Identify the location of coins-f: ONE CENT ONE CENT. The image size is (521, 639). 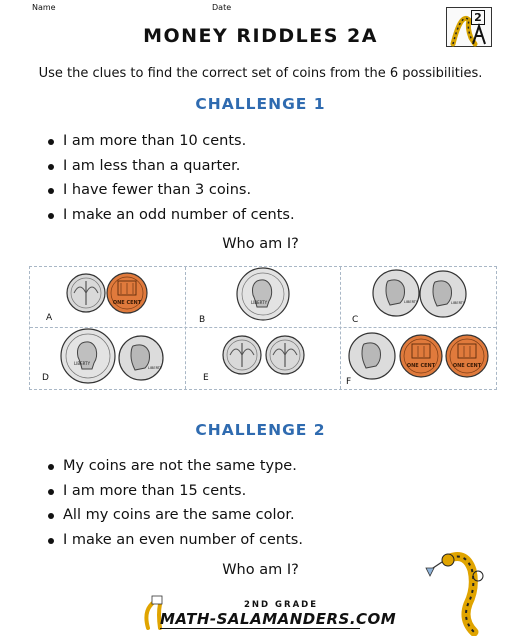
(418, 356).